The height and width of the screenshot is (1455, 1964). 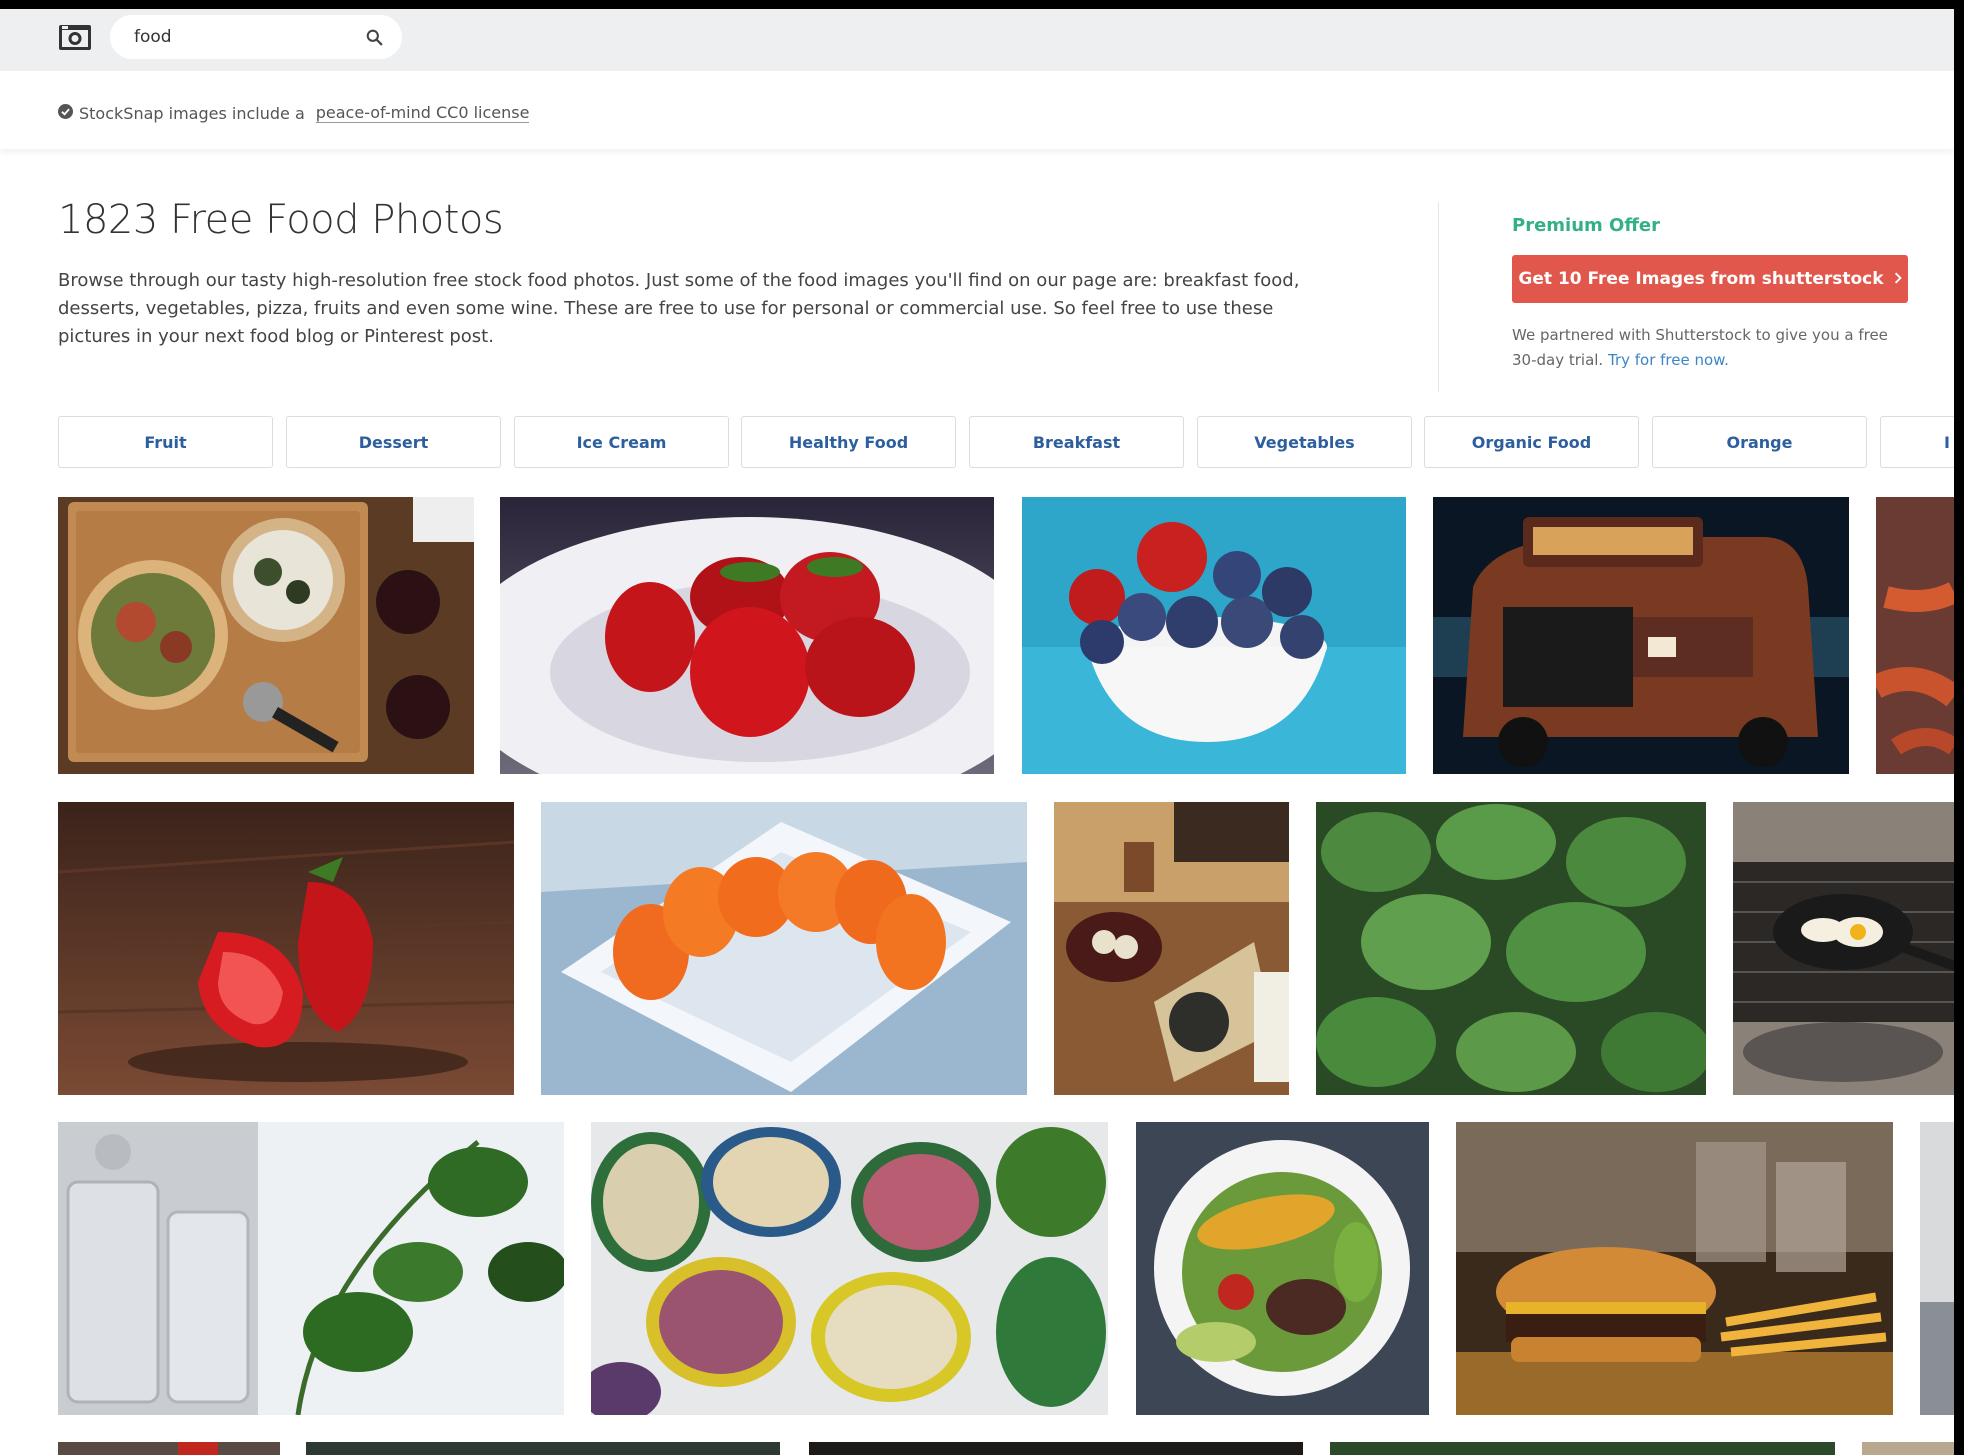 I want to click on tag-fruit: Fruit, so click(x=165, y=442).